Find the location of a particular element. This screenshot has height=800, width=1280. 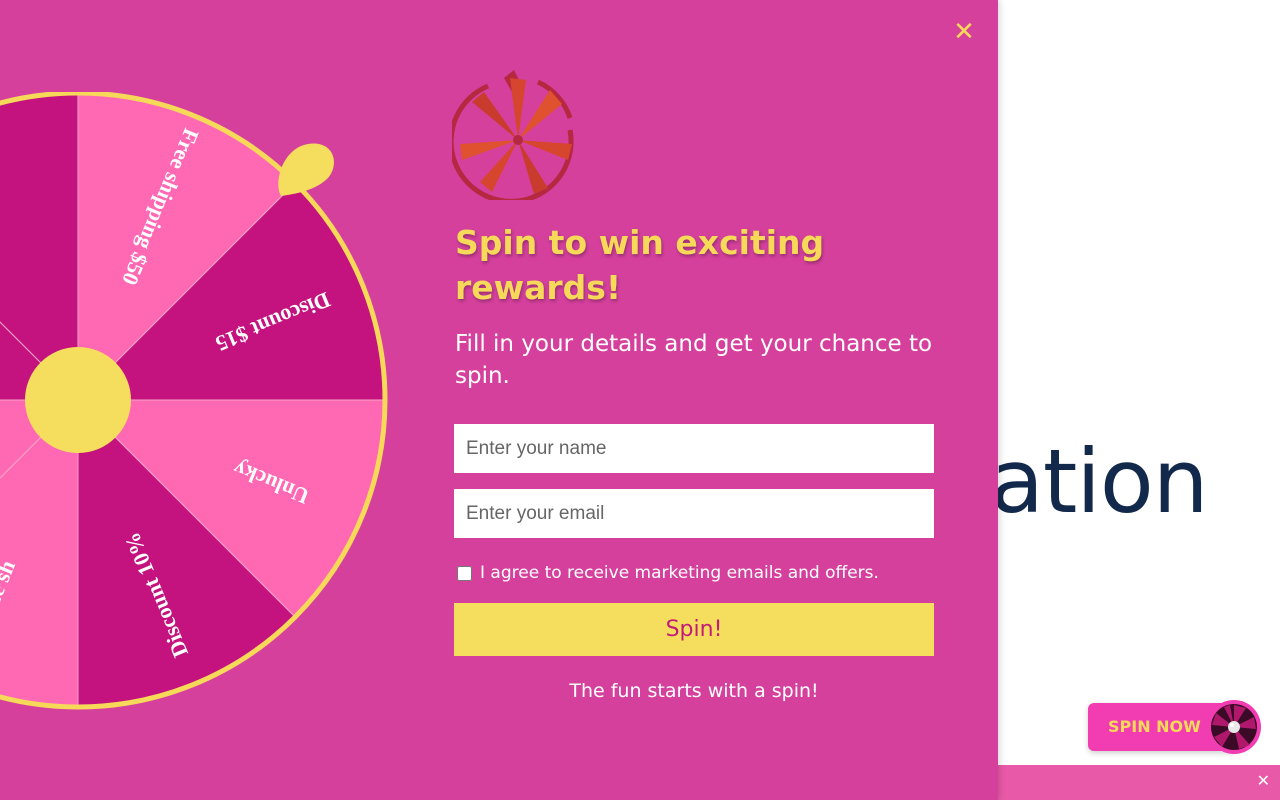

email-input is located at coordinates (694, 513).